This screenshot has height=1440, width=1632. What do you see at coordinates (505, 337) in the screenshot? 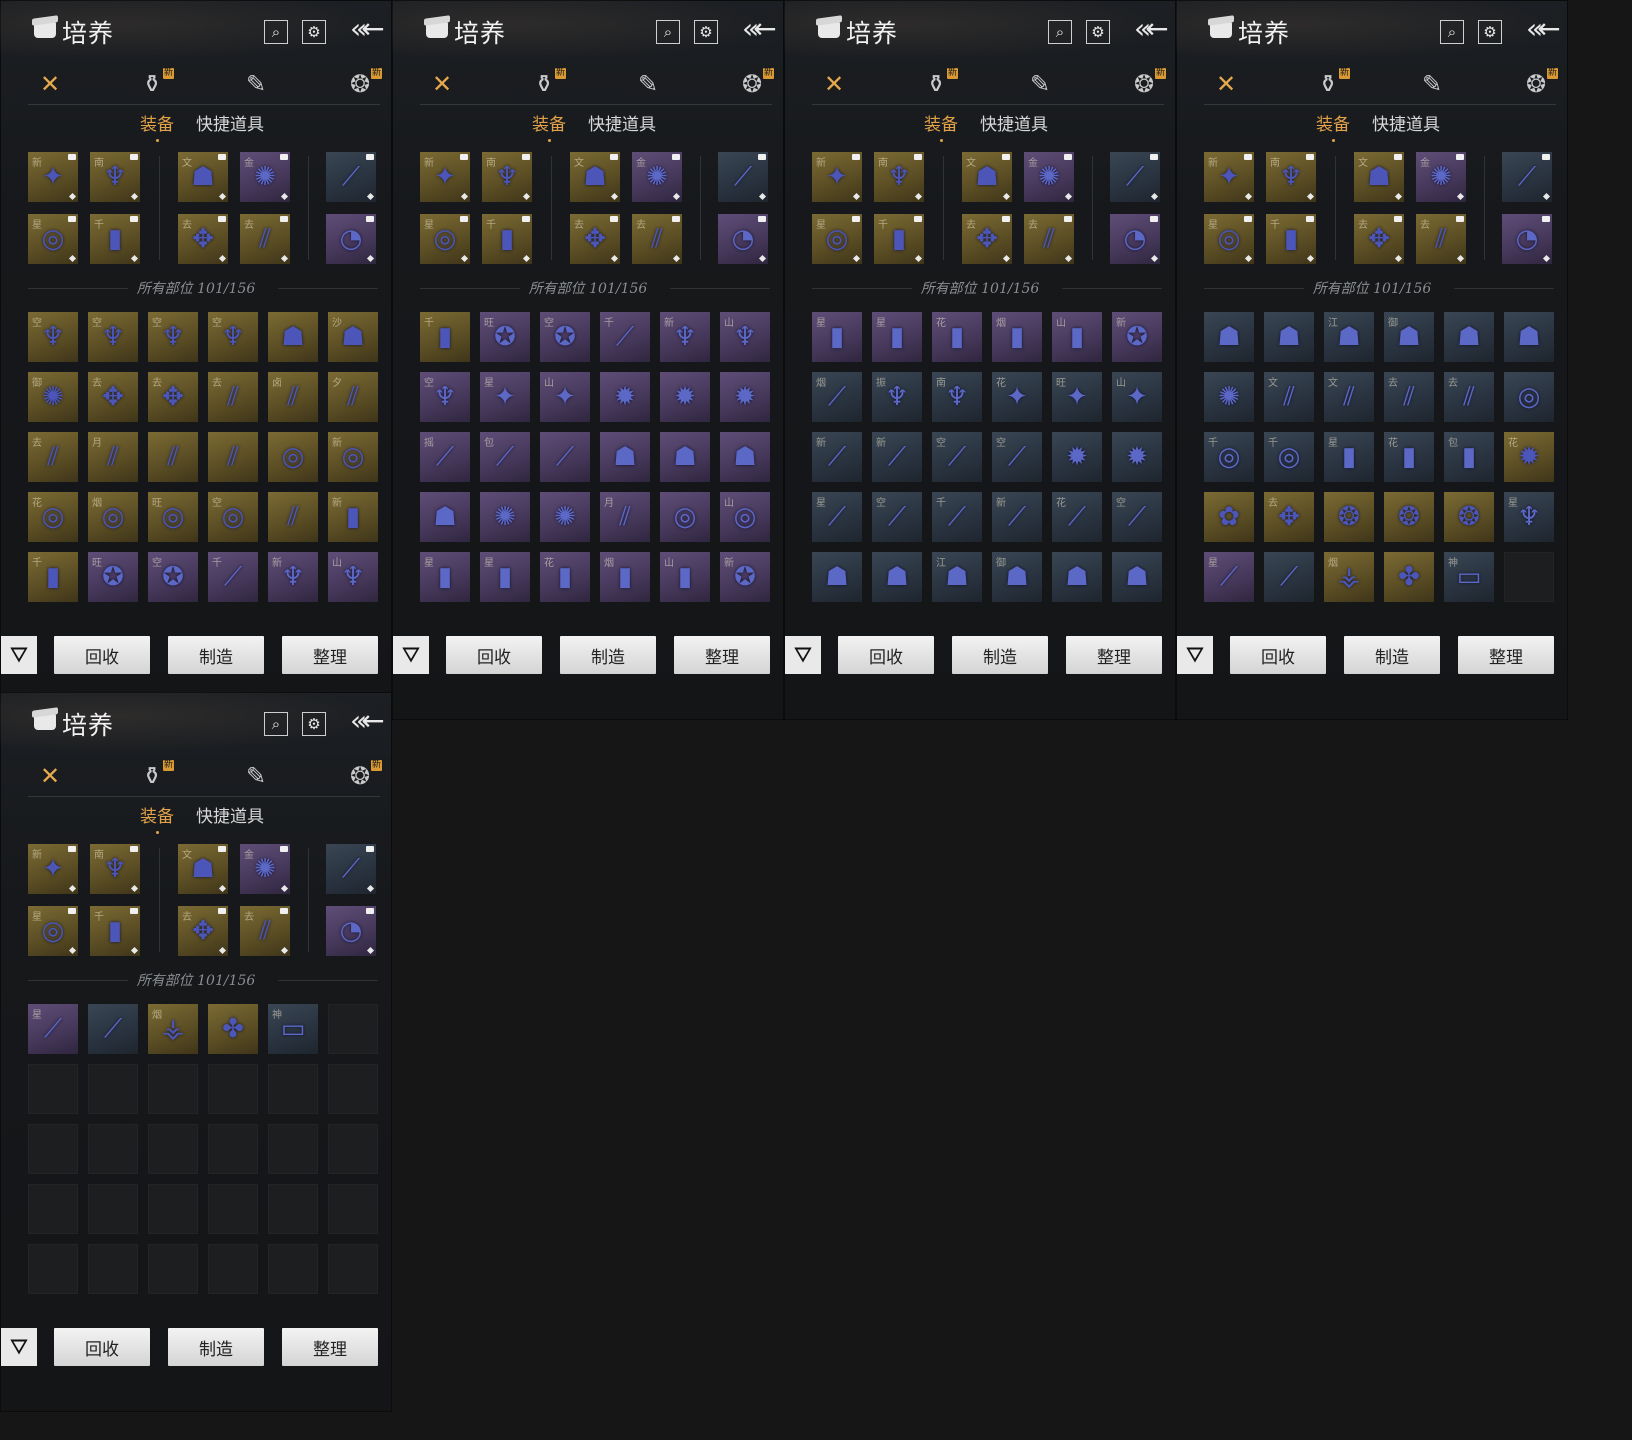
I see `inventory-item: ✪ 旺` at bounding box center [505, 337].